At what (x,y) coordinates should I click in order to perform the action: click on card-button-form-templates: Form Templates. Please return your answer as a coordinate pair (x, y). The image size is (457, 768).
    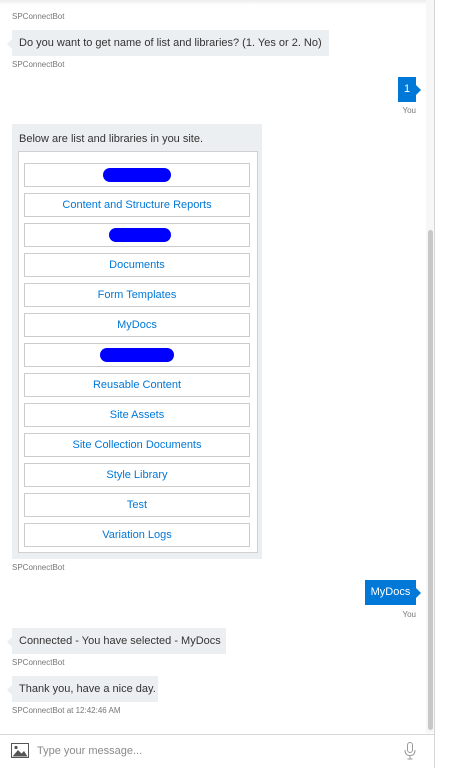
    Looking at the image, I should click on (137, 295).